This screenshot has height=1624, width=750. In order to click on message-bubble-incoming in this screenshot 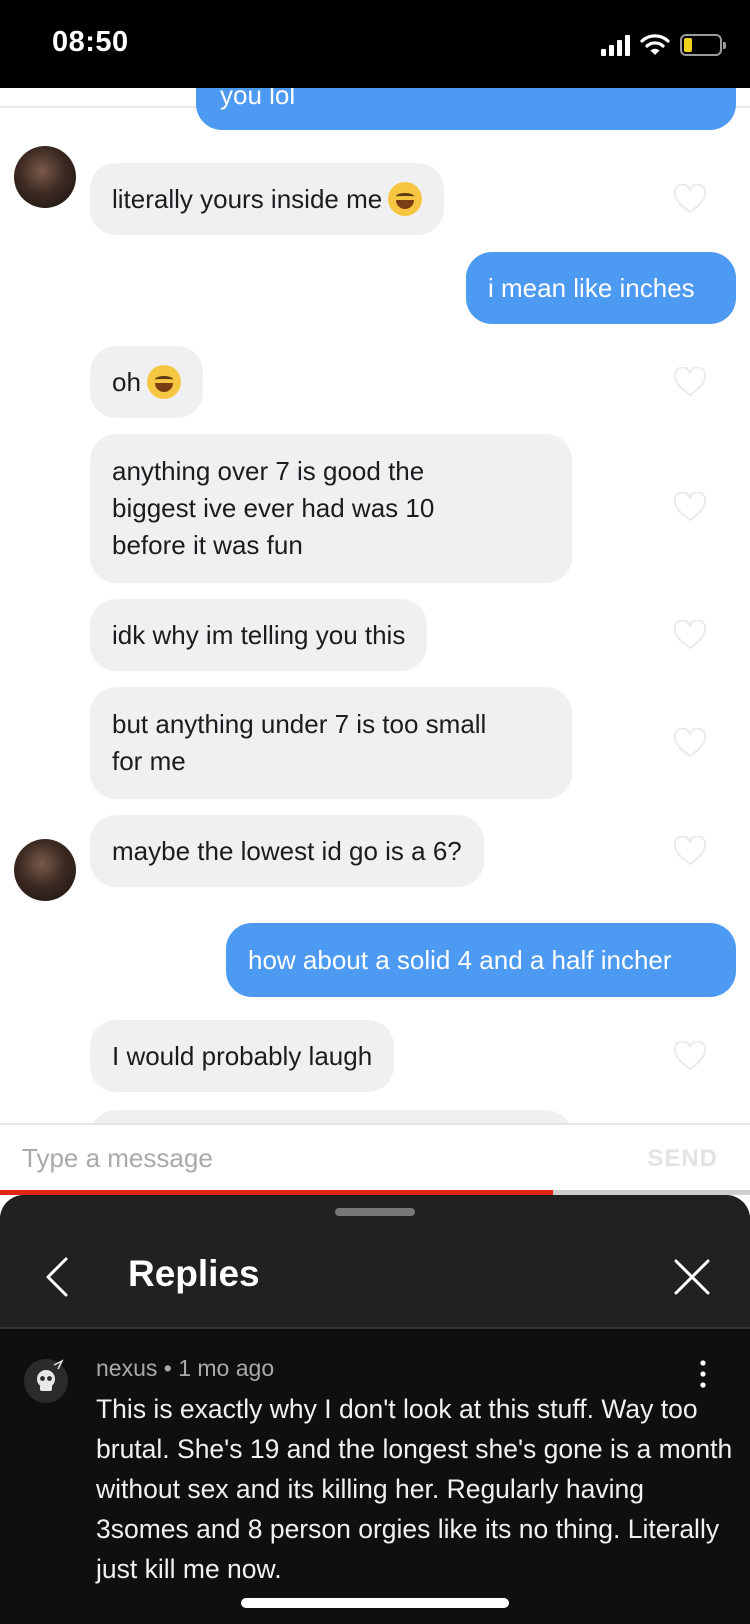, I will do `click(331, 1116)`.